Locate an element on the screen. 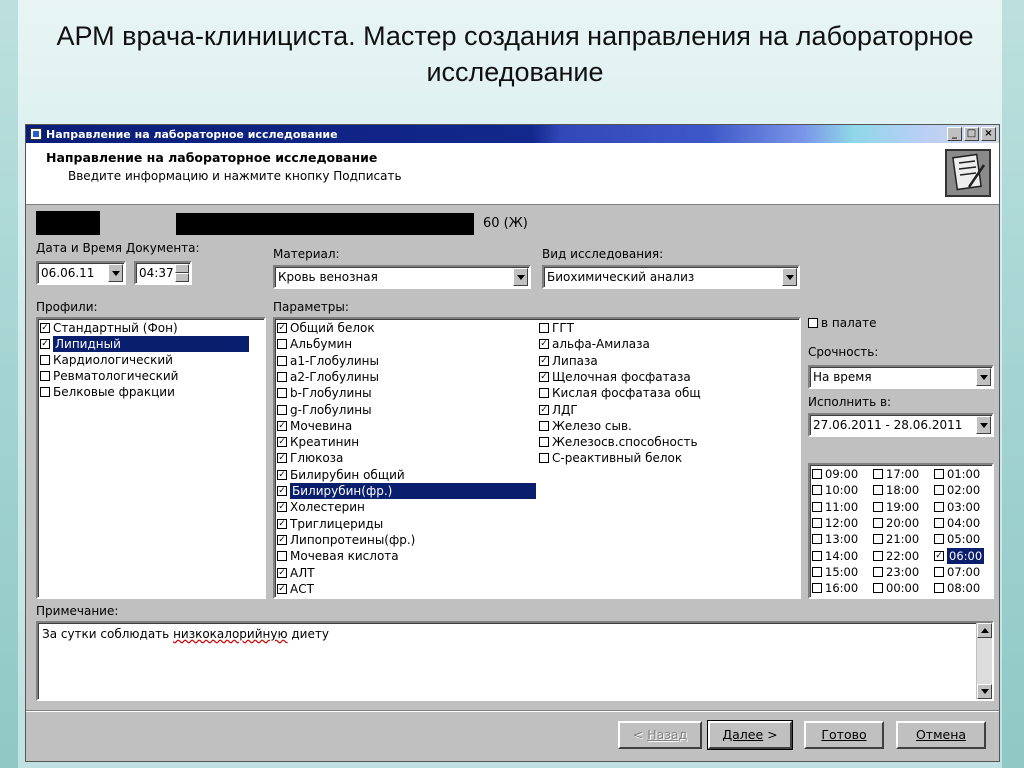 The width and height of the screenshot is (1024, 768). minimize-icon: _ is located at coordinates (954, 134).